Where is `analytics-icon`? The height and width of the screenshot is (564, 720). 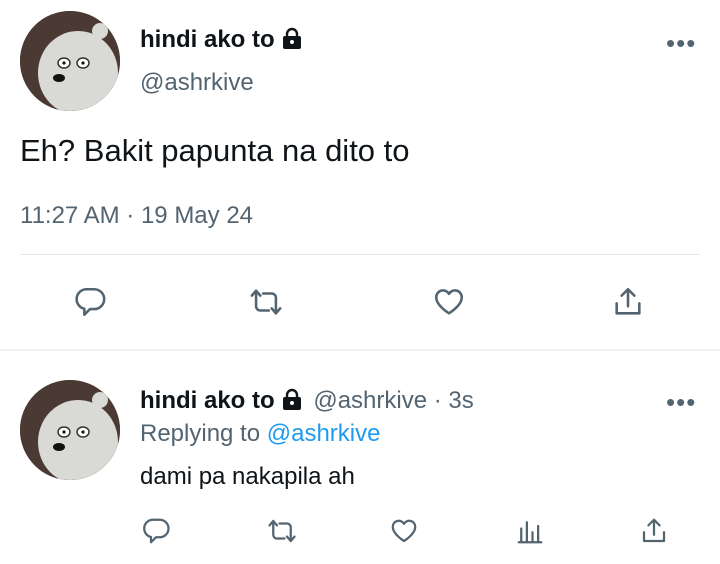 analytics-icon is located at coordinates (530, 531).